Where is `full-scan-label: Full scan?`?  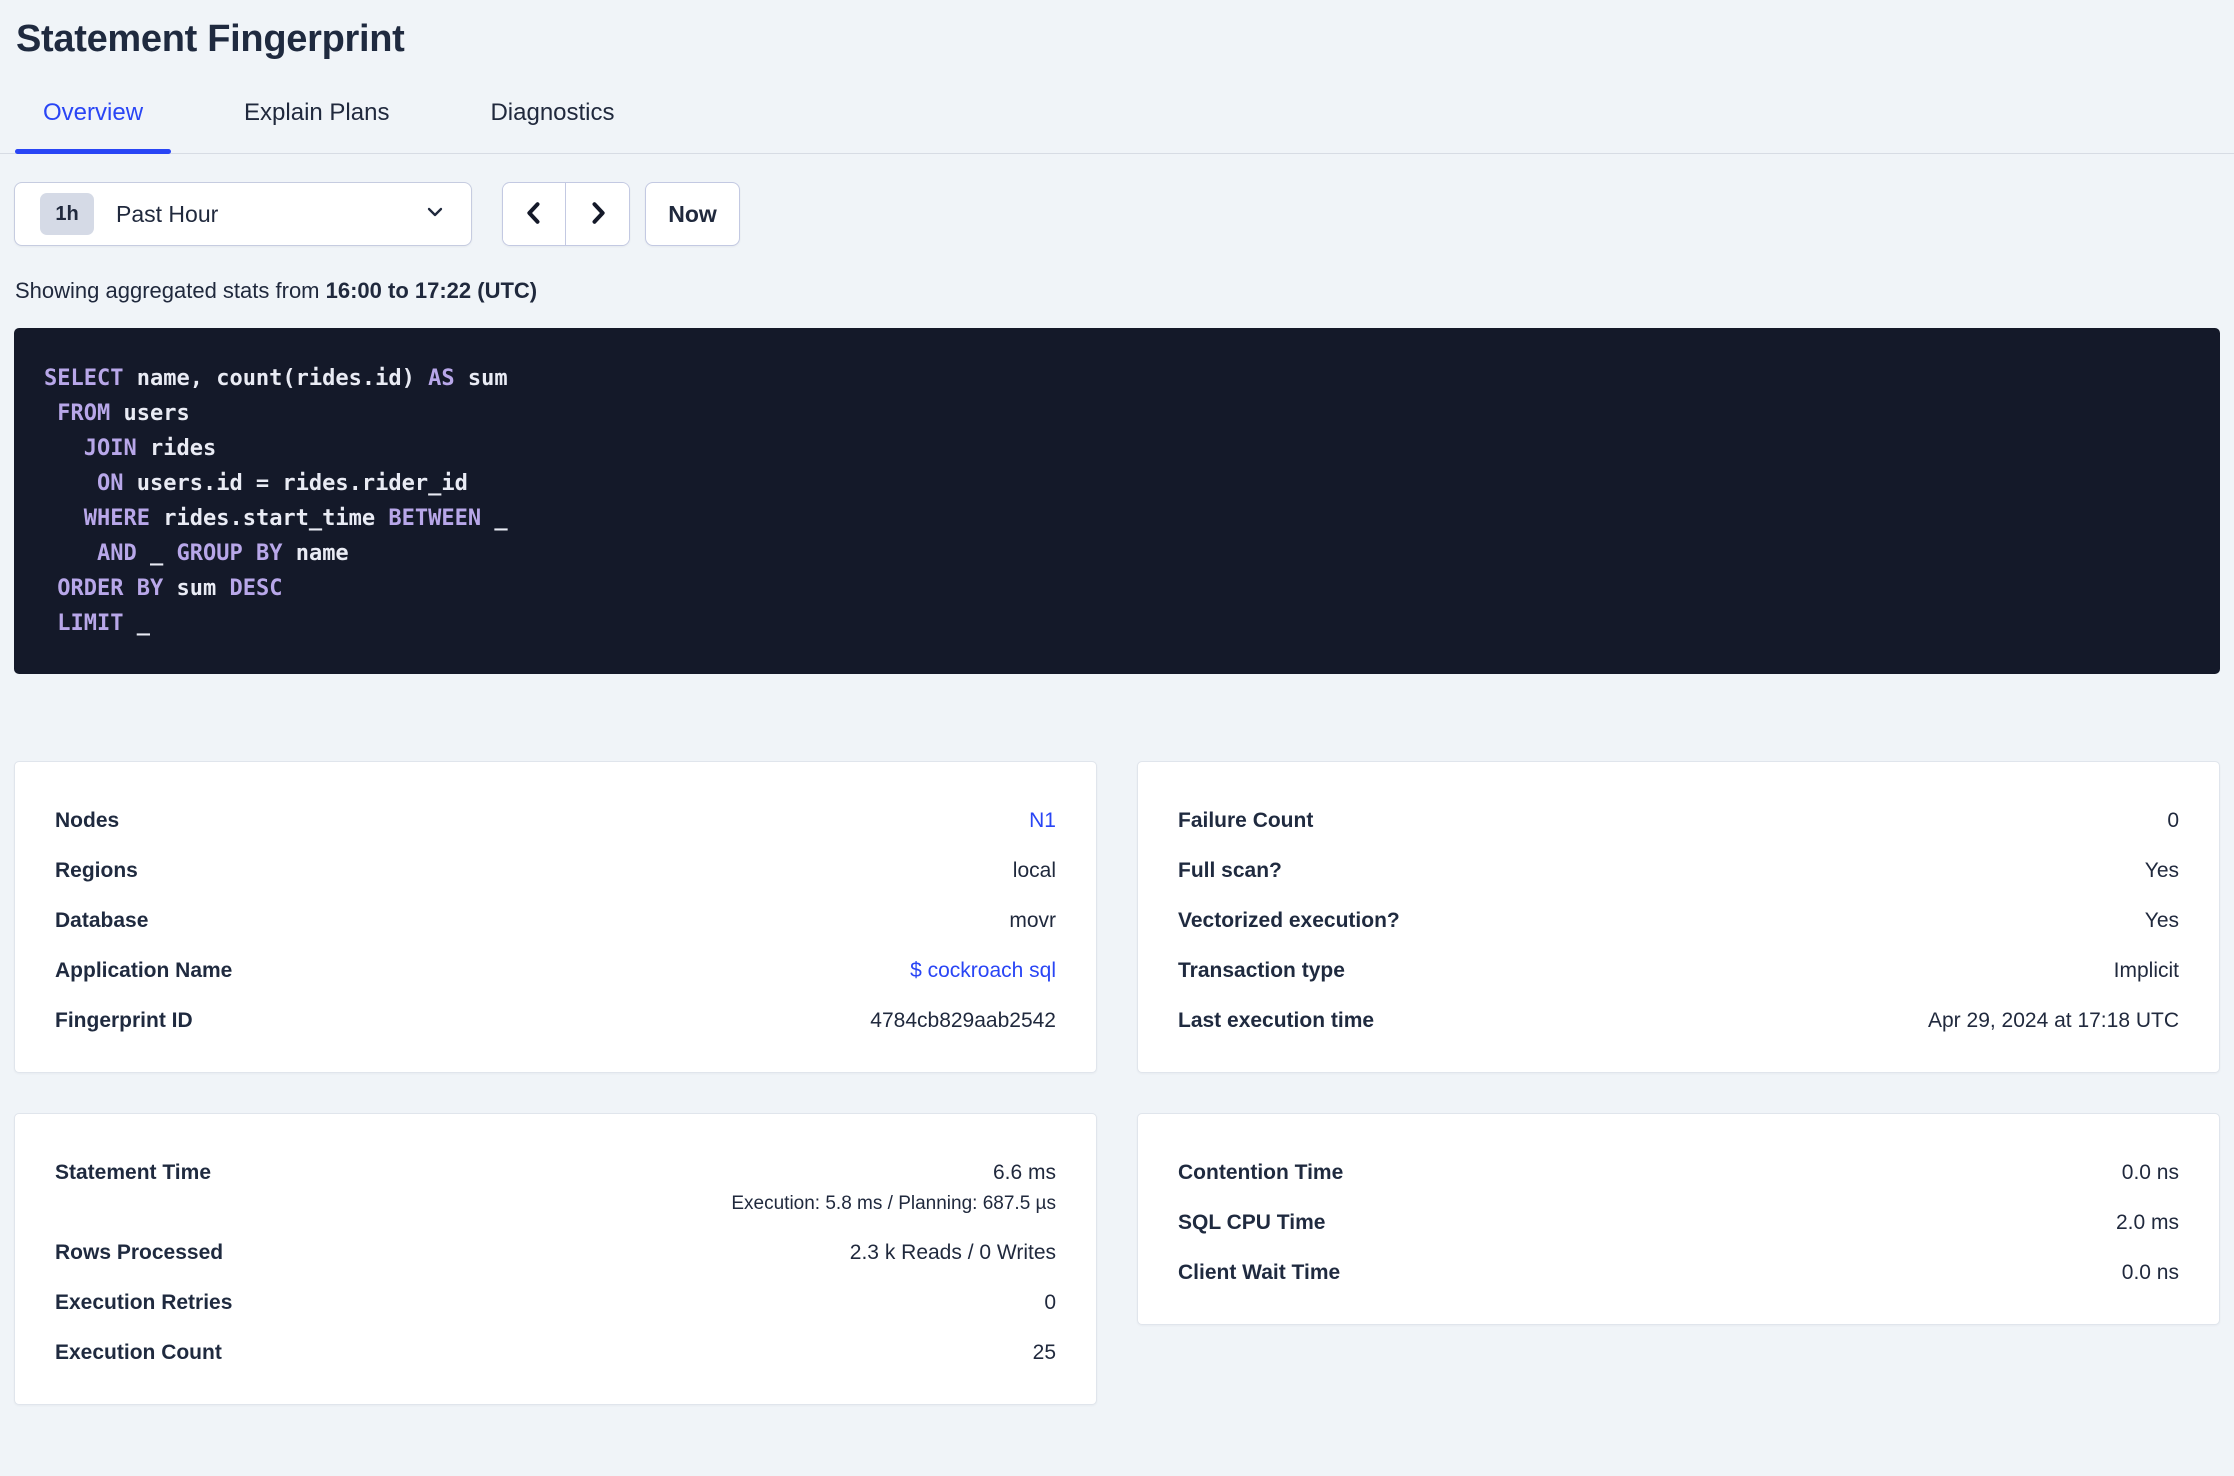
full-scan-label: Full scan? is located at coordinates (1230, 870).